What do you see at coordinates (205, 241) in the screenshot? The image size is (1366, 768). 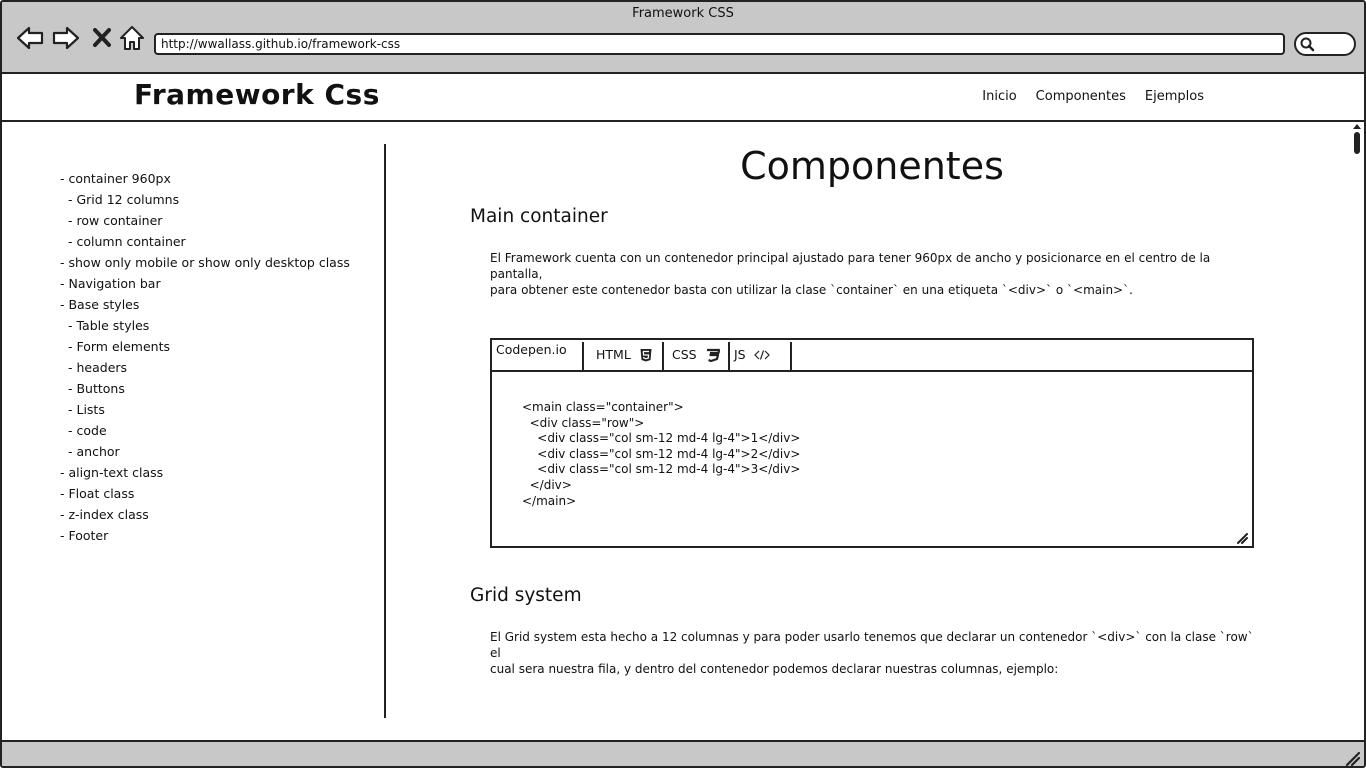 I see `sidebar-item: - column container` at bounding box center [205, 241].